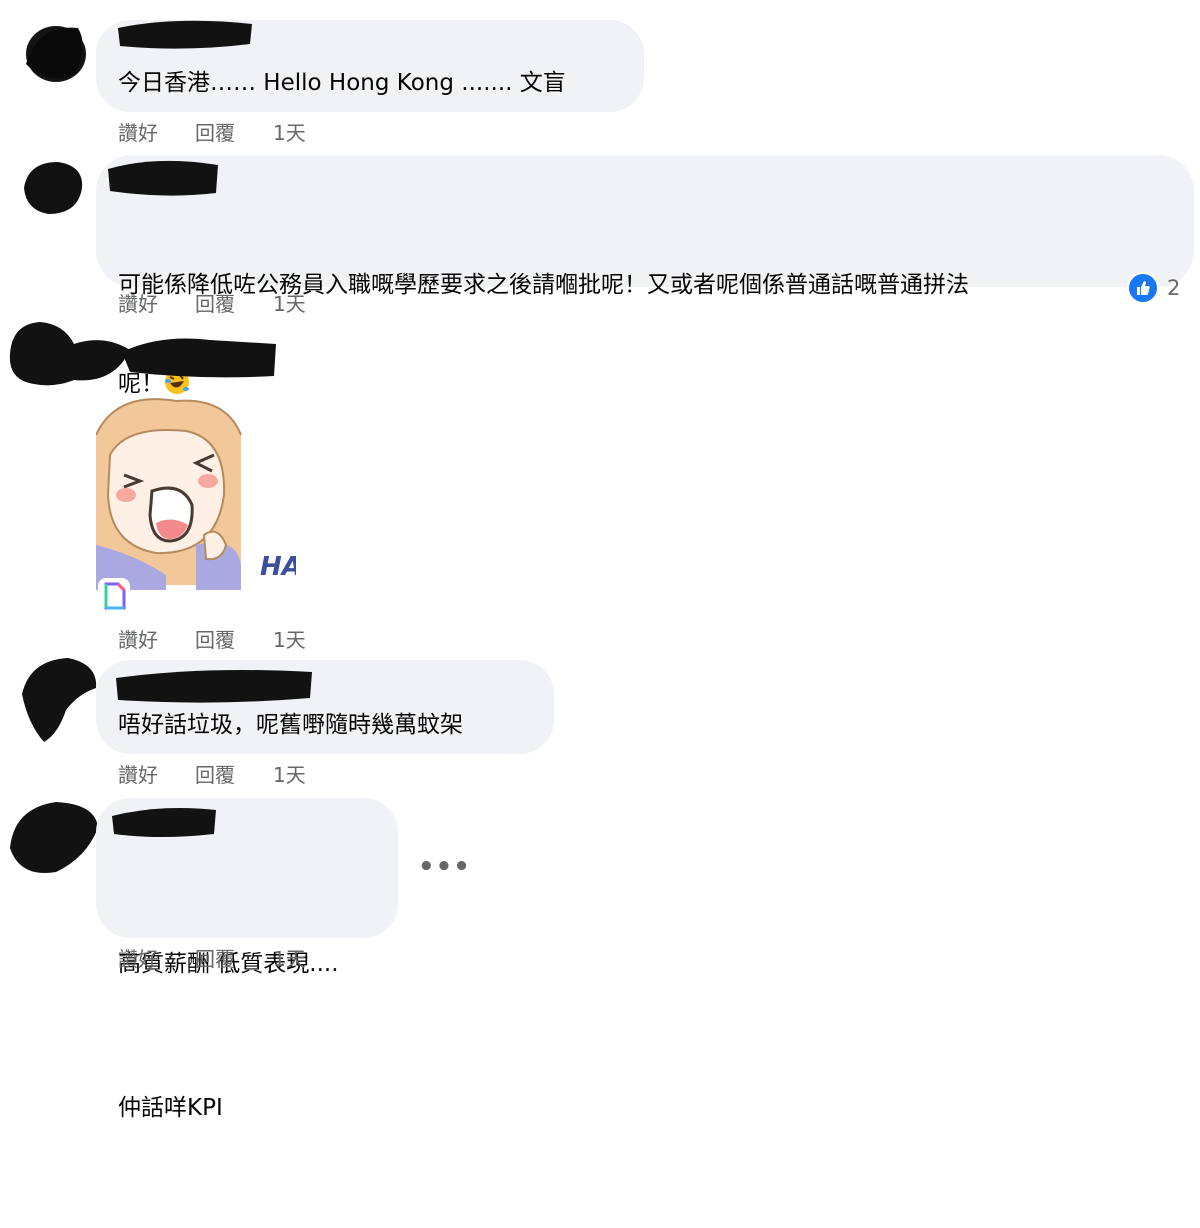  What do you see at coordinates (228, 1036) in the screenshot?
I see `comment-text: 高質薪酬 低質表現.... 仲話咩KPI` at bounding box center [228, 1036].